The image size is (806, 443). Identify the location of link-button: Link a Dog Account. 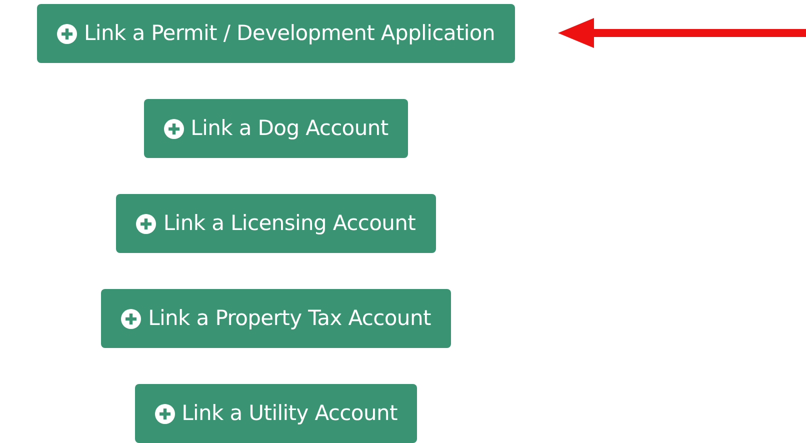
(276, 128).